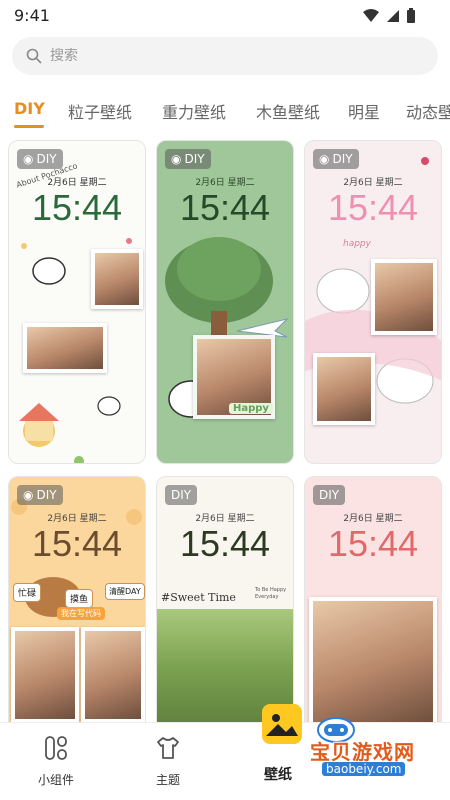 This screenshot has height=800, width=450. What do you see at coordinates (364, 769) in the screenshot?
I see `watermark-url: baobeiy.com` at bounding box center [364, 769].